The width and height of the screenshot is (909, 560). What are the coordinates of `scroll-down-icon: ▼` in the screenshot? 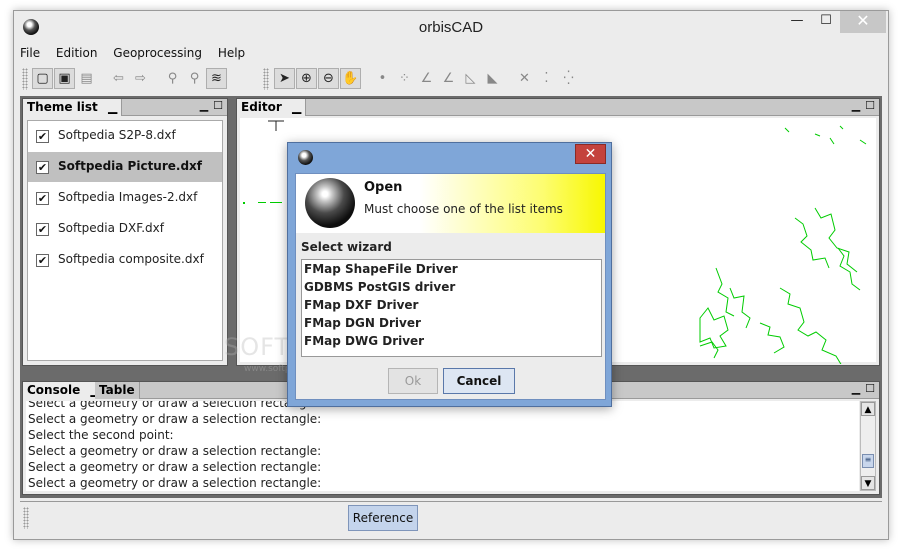 It's located at (868, 483).